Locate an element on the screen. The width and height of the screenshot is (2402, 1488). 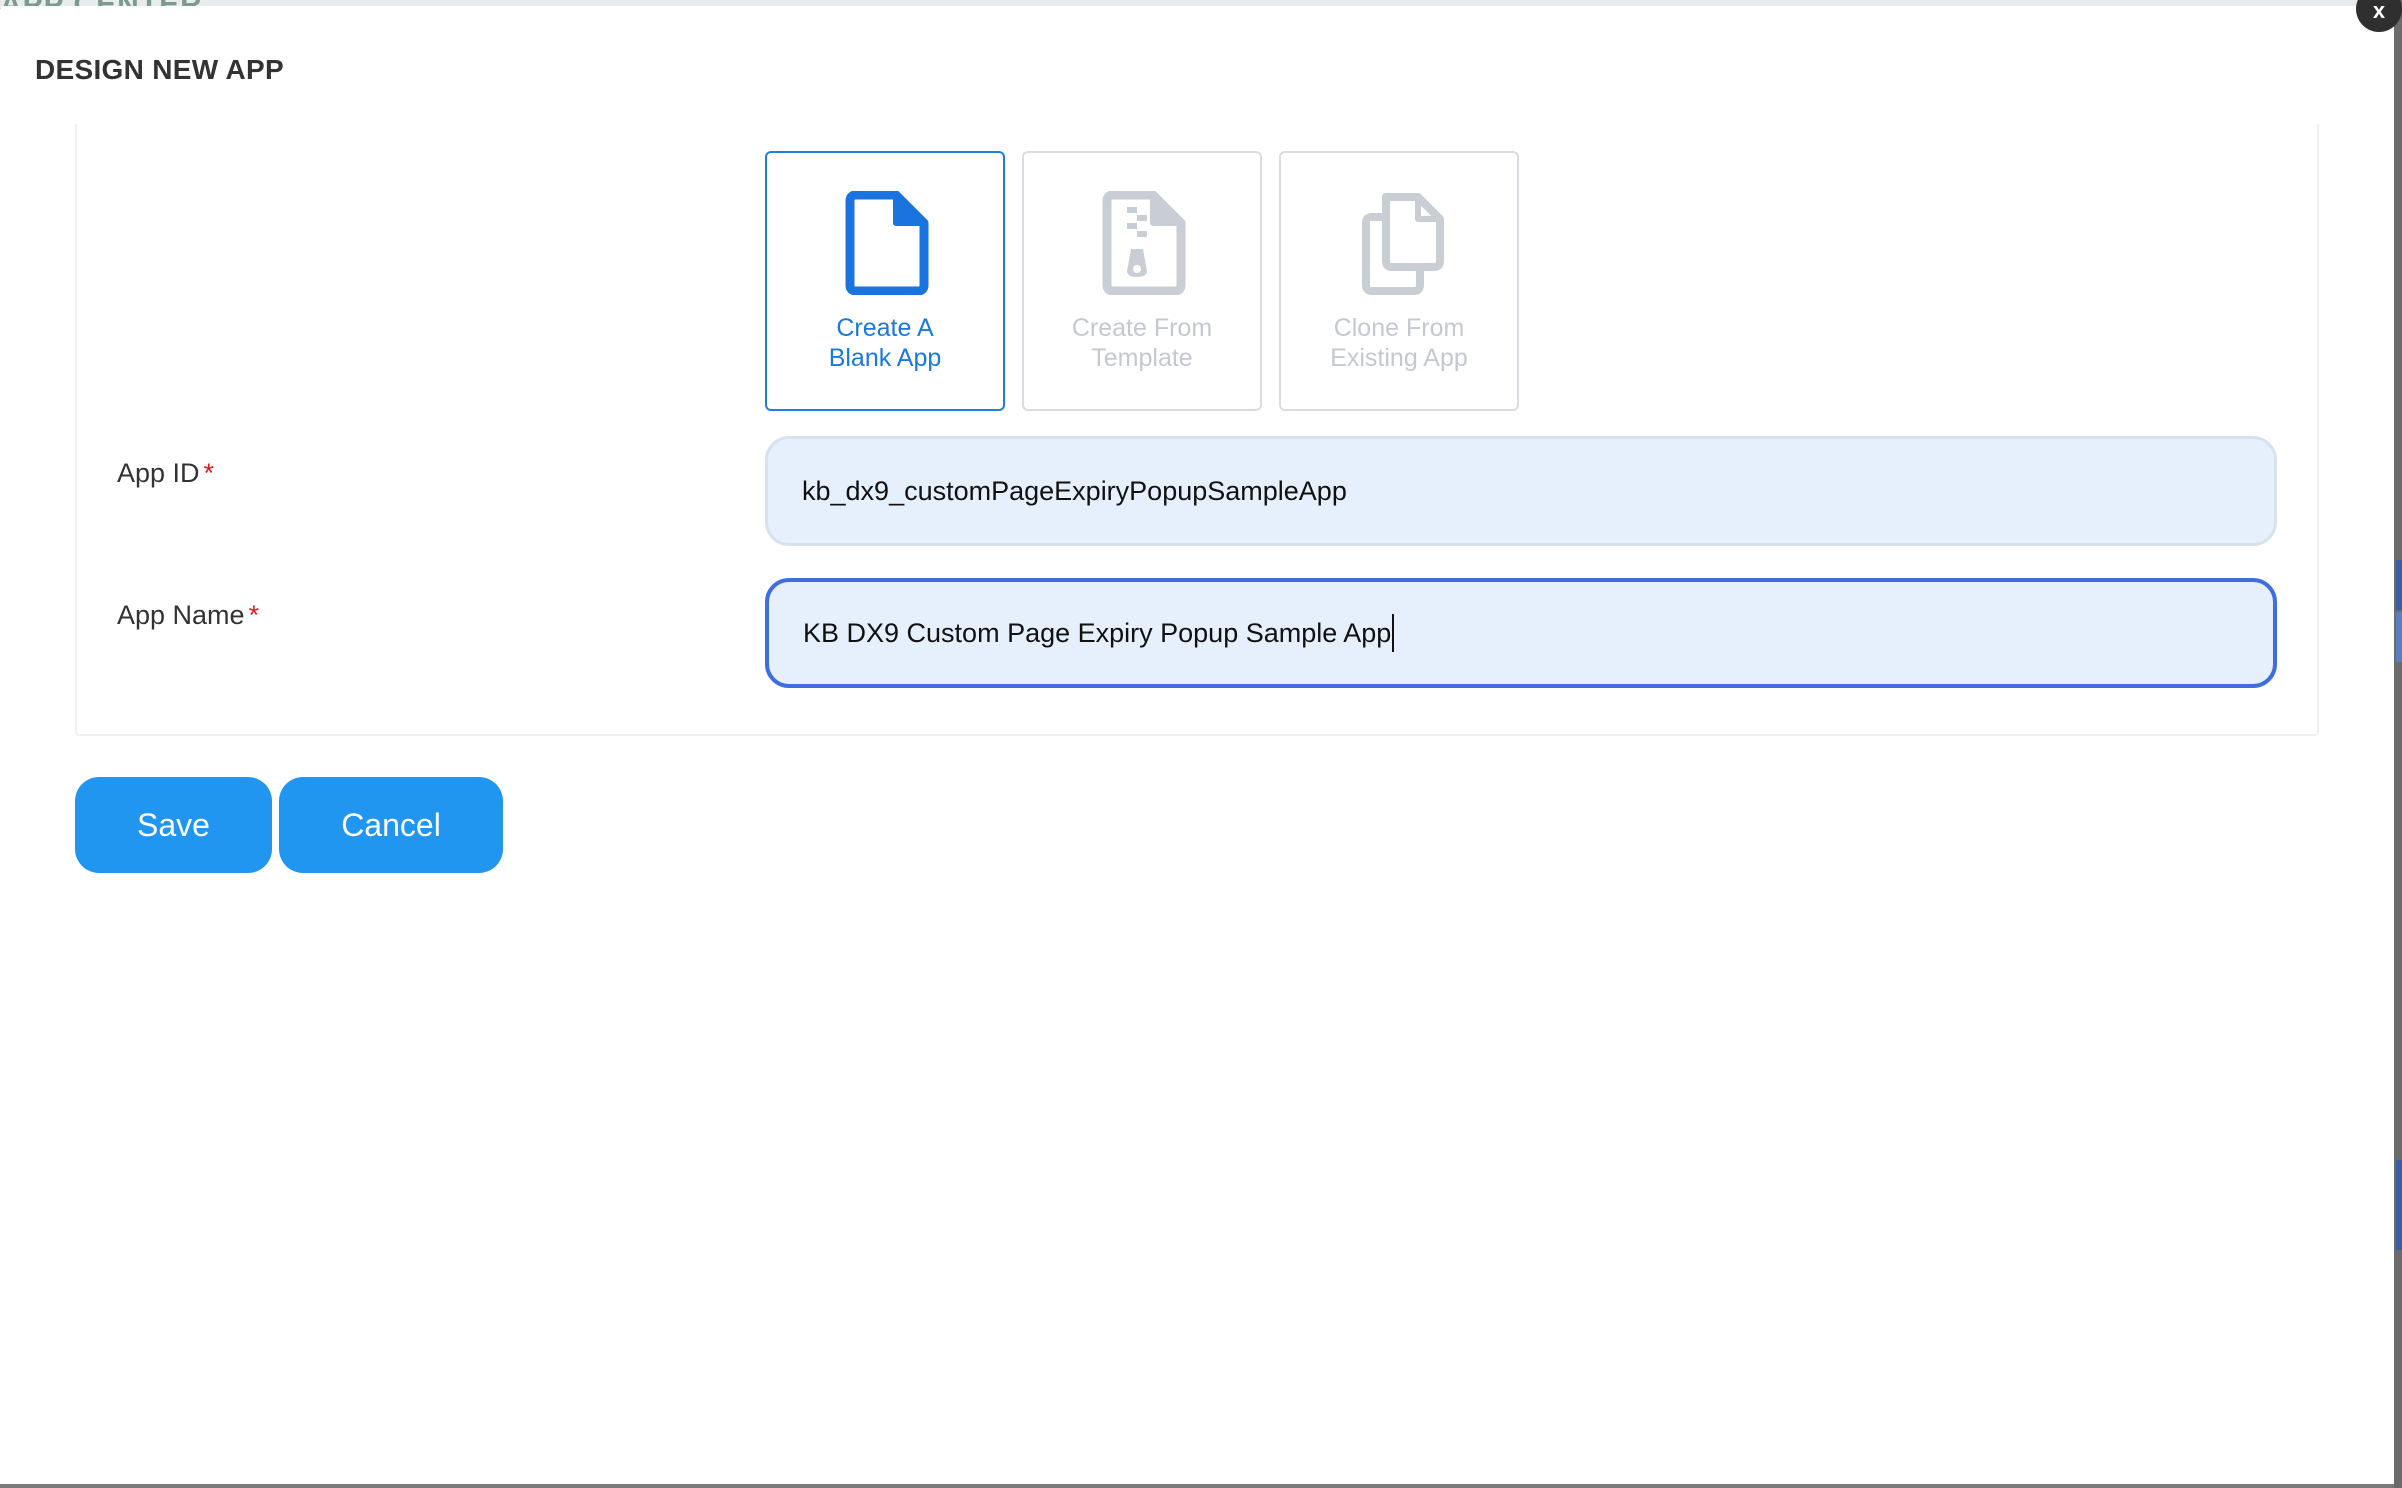
app-name-label: App Name * is located at coordinates (188, 615).